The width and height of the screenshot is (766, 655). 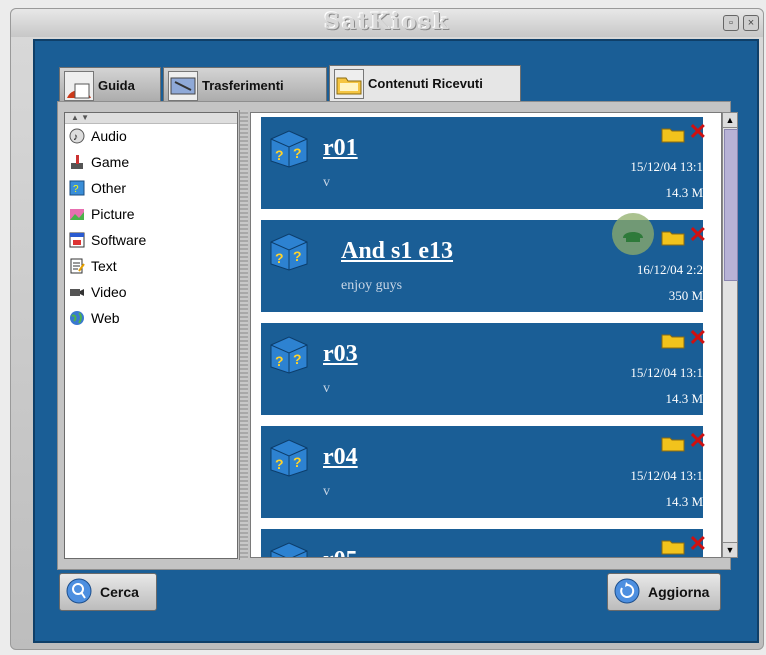 I want to click on category-label: Web, so click(x=105, y=318).